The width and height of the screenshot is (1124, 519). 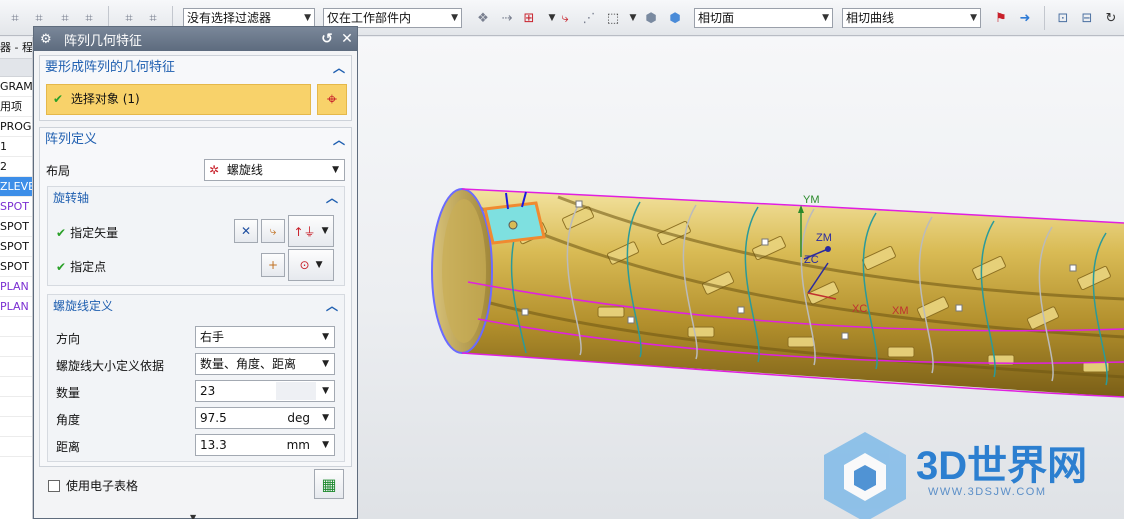 I want to click on snap-settings-icon: ⌗, so click(x=153, y=18).